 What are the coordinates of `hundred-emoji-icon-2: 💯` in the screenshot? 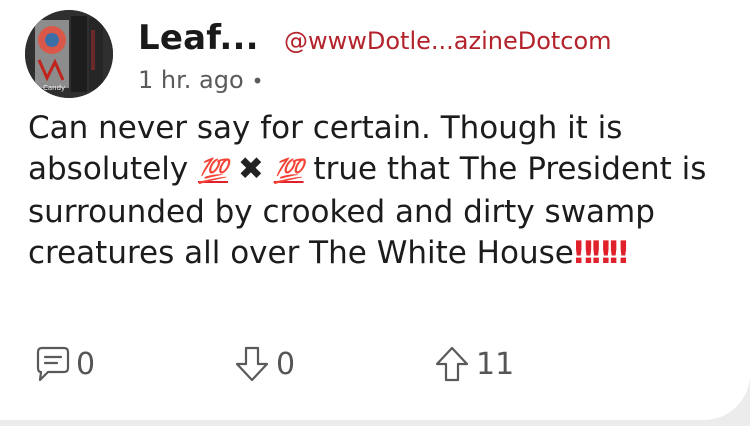 It's located at (288, 171).